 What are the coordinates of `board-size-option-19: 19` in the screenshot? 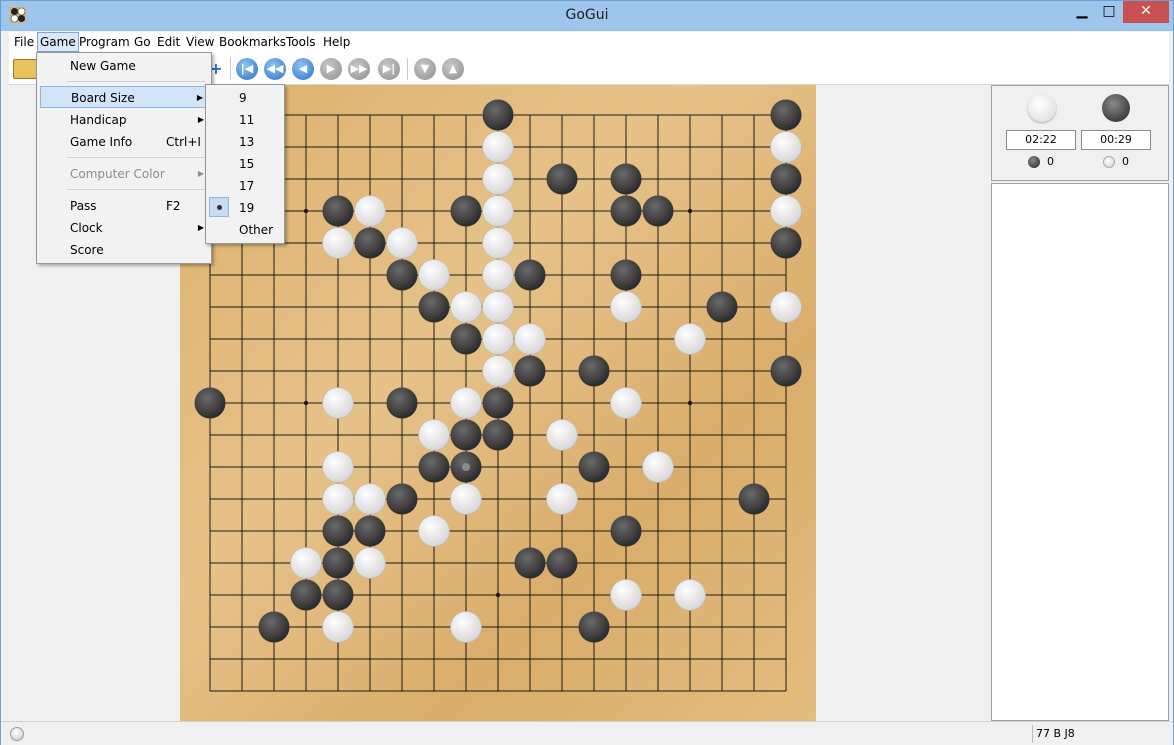 It's located at (245, 208).